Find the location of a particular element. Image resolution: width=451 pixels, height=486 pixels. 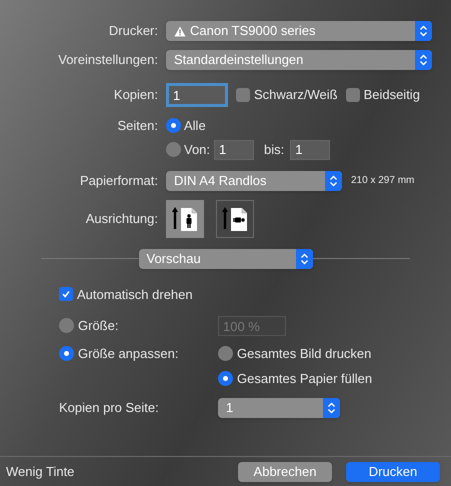

radio-label: Gesamtes Bild drucken is located at coordinates (304, 354).